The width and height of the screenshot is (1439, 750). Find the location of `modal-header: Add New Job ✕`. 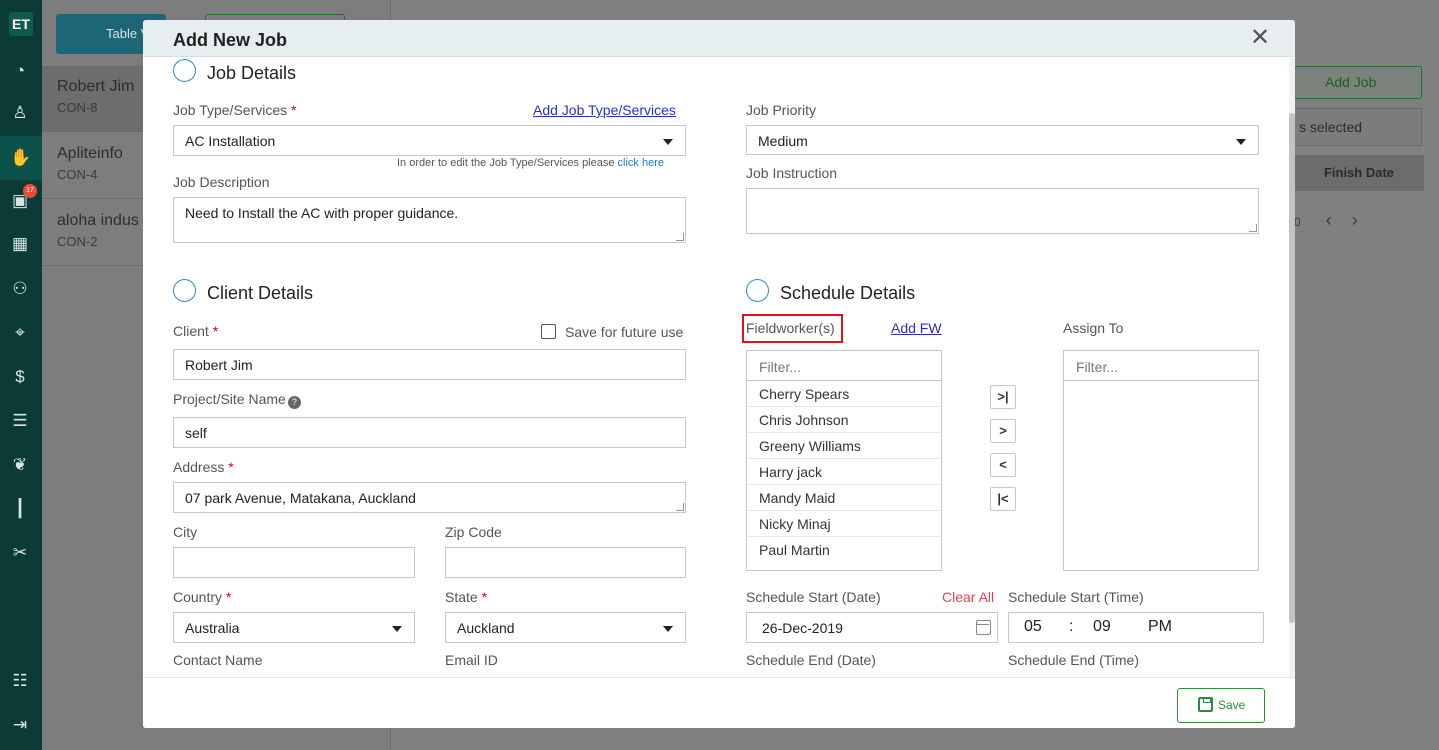

modal-header: Add New Job ✕ is located at coordinates (719, 38).